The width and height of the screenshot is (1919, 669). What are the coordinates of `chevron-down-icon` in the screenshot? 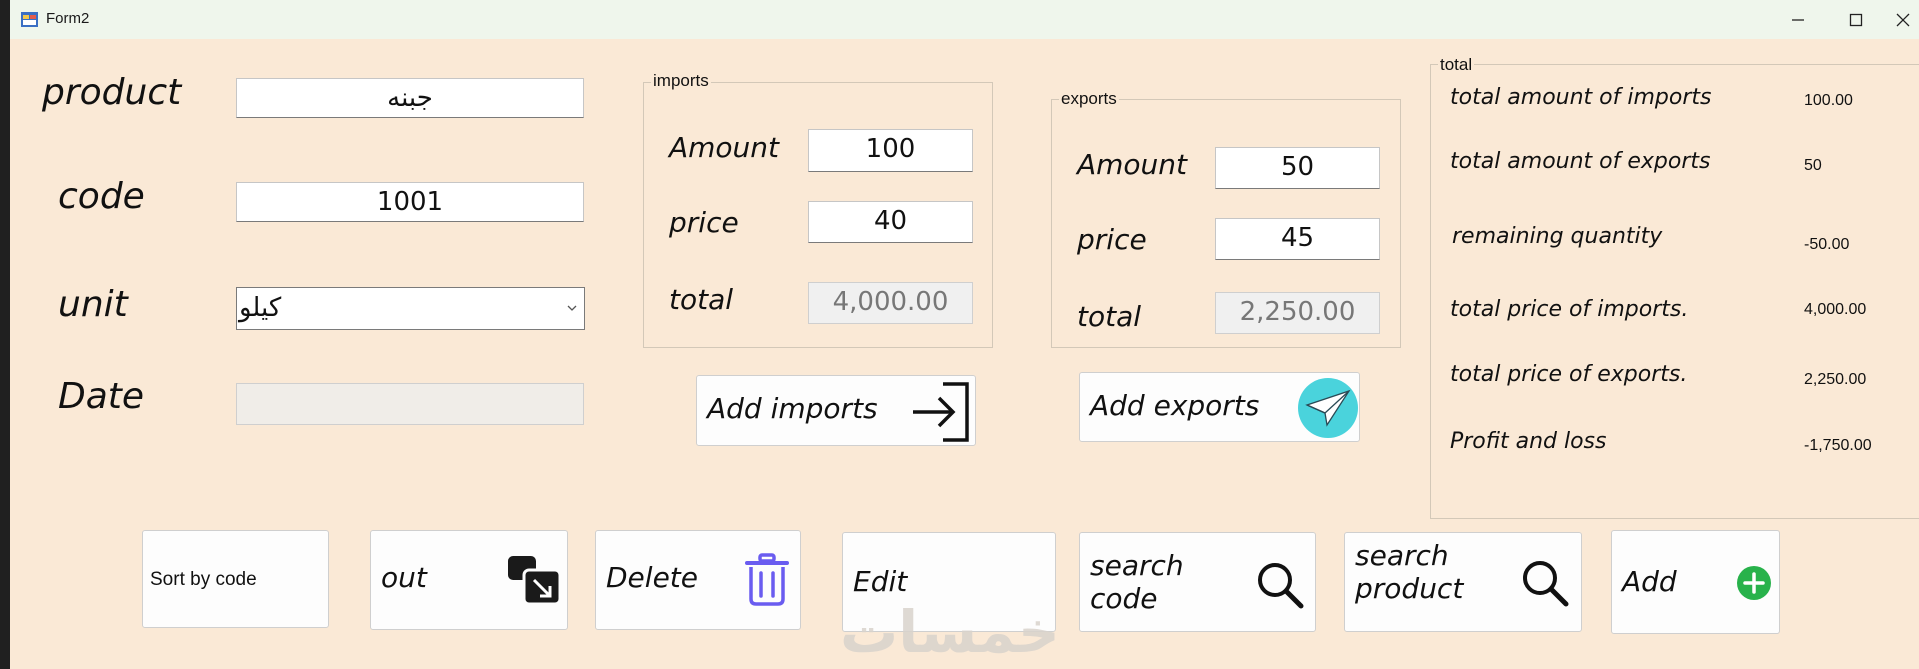 It's located at (572, 308).